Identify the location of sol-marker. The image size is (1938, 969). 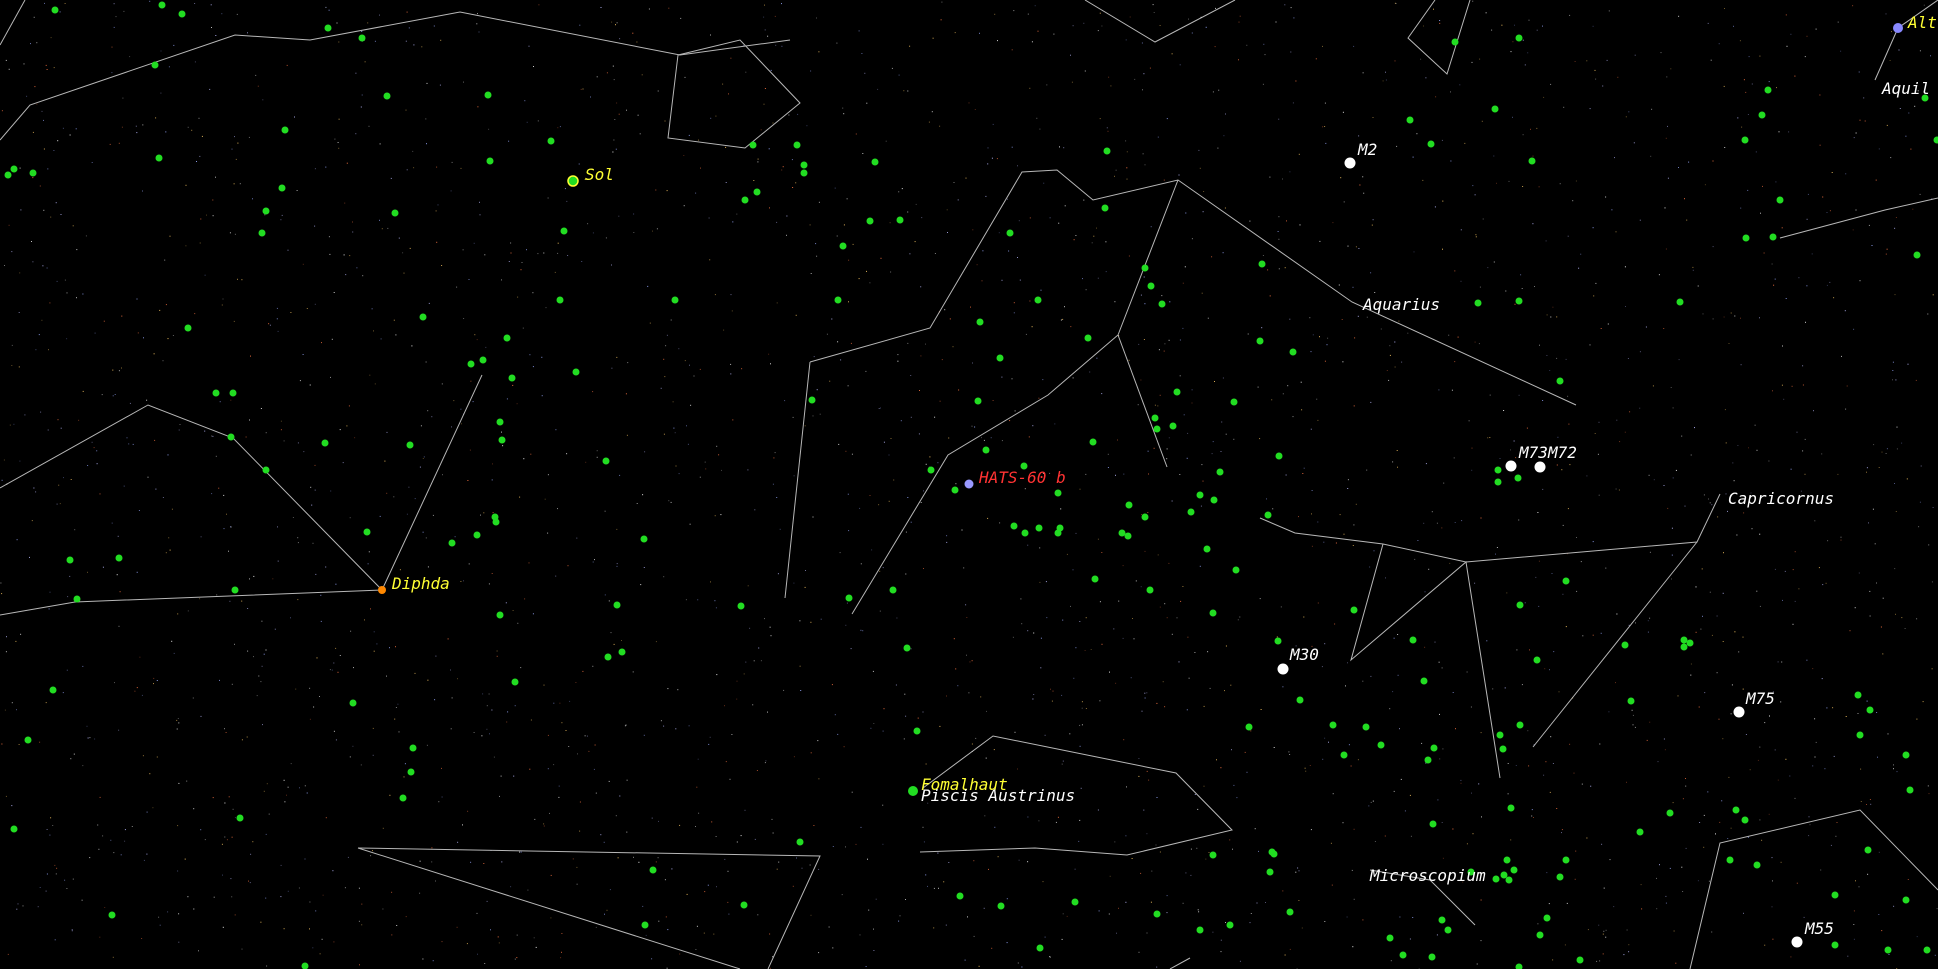
(573, 181).